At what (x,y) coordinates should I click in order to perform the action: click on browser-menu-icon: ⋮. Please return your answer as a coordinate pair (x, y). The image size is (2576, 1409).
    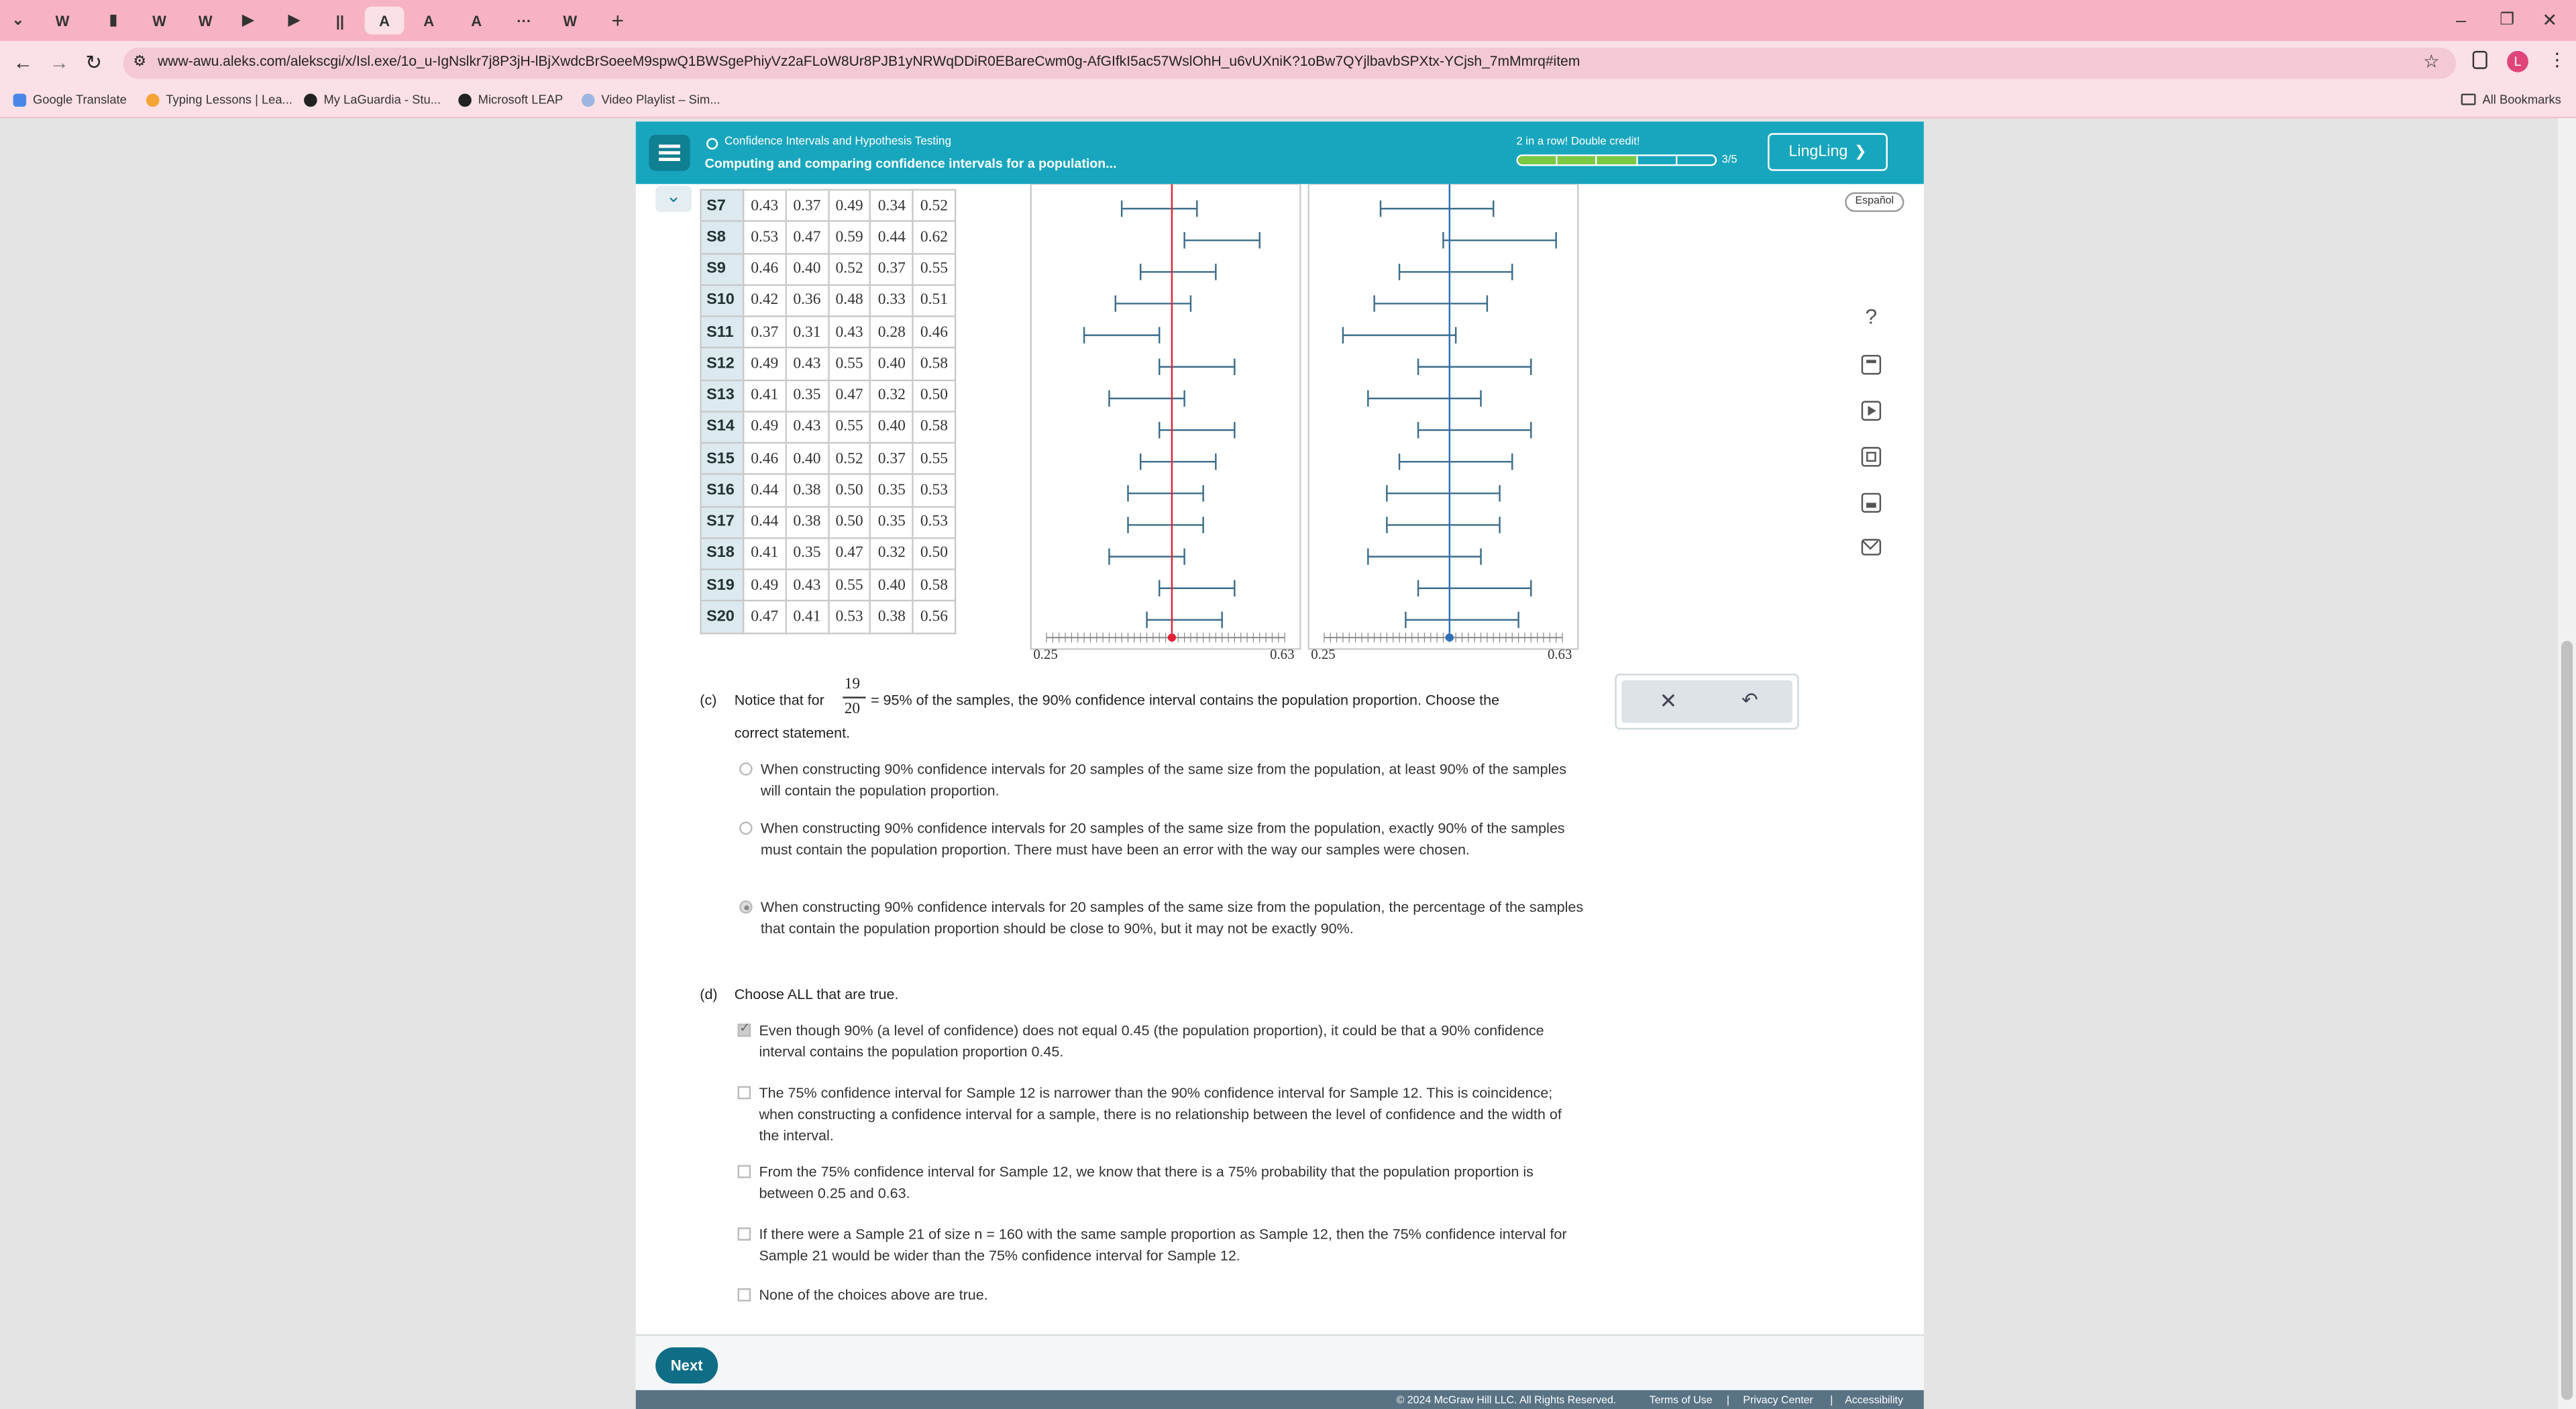
    Looking at the image, I should click on (2557, 59).